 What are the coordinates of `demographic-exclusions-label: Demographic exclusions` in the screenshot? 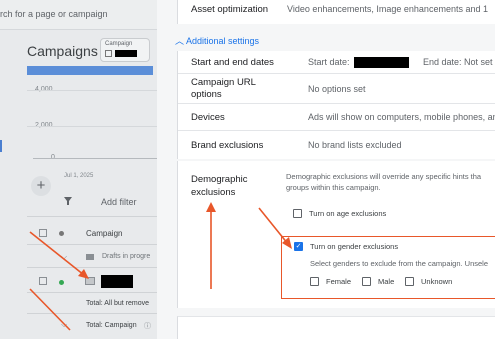 It's located at (219, 186).